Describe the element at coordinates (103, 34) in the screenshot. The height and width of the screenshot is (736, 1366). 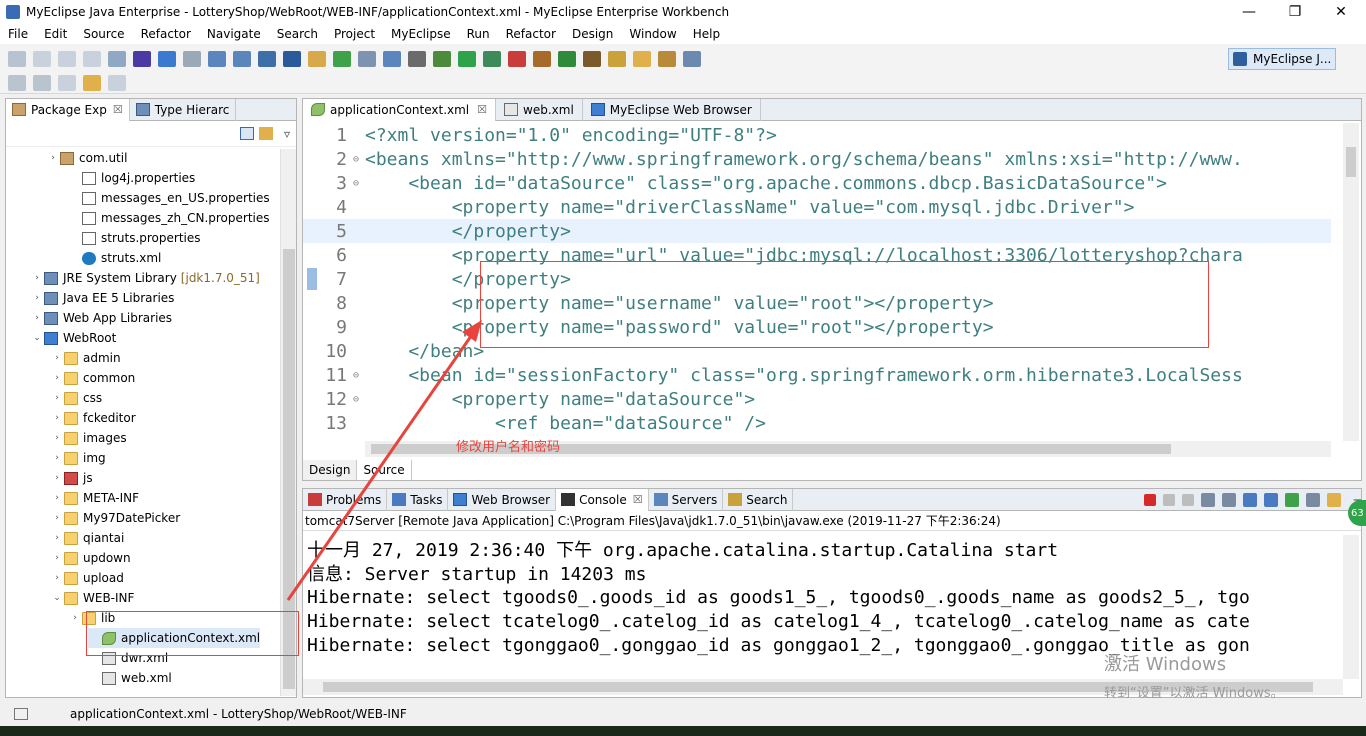
I see `menu-source: Source` at that location.